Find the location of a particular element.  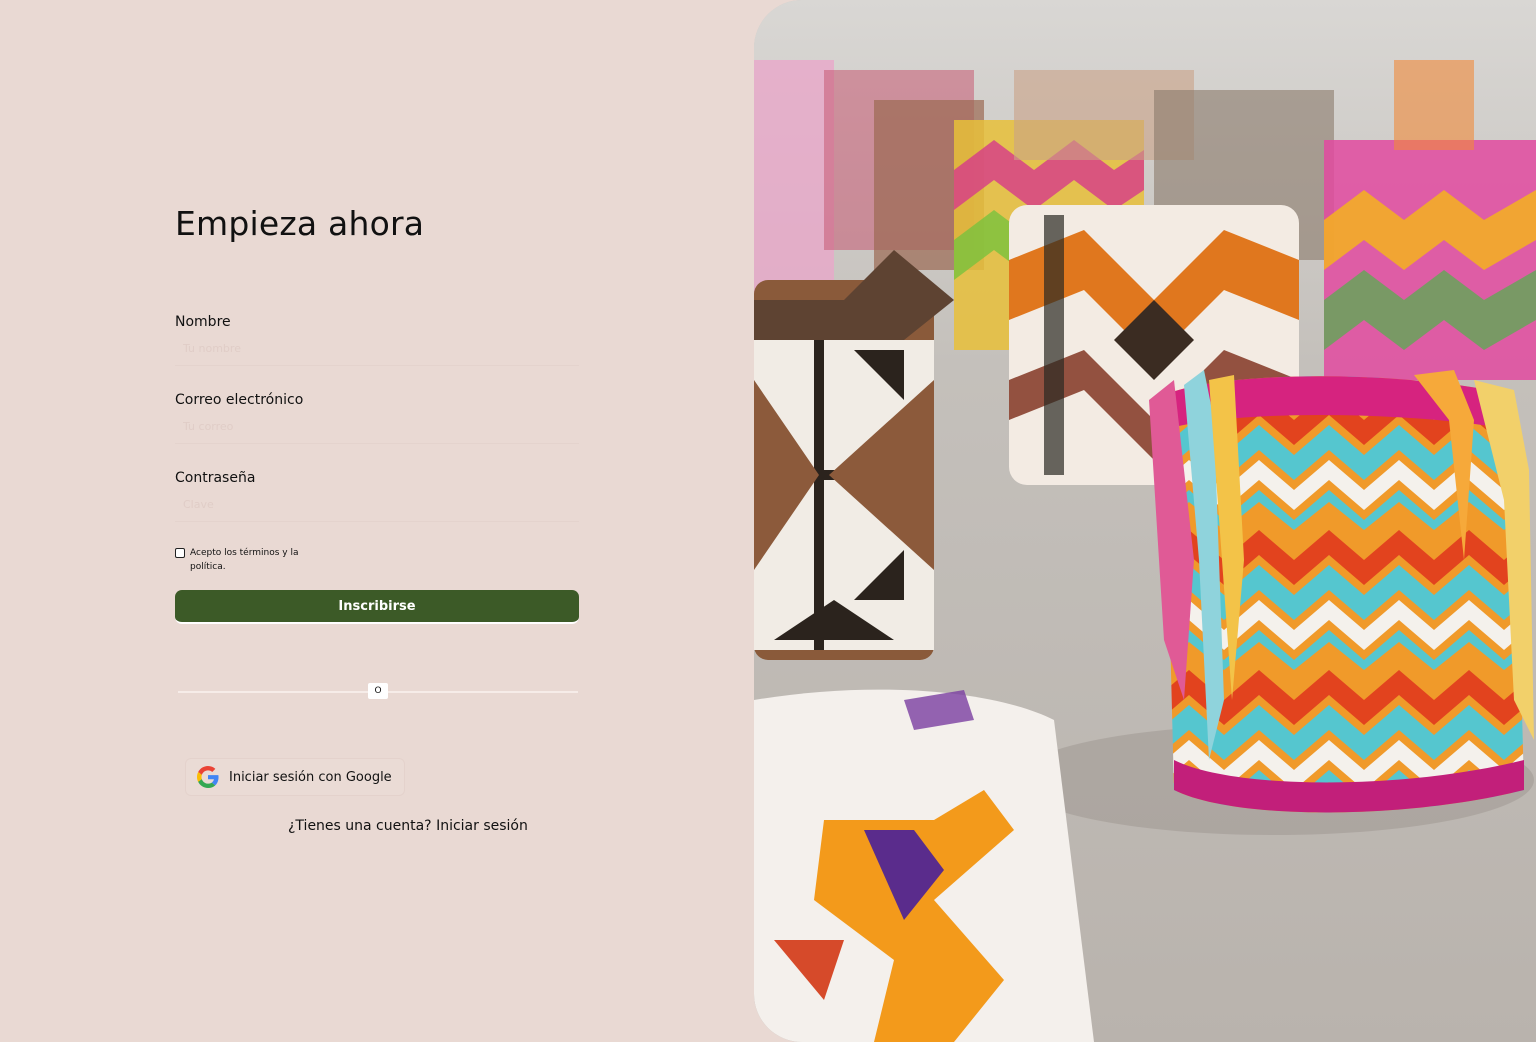

email-input is located at coordinates (377, 427).